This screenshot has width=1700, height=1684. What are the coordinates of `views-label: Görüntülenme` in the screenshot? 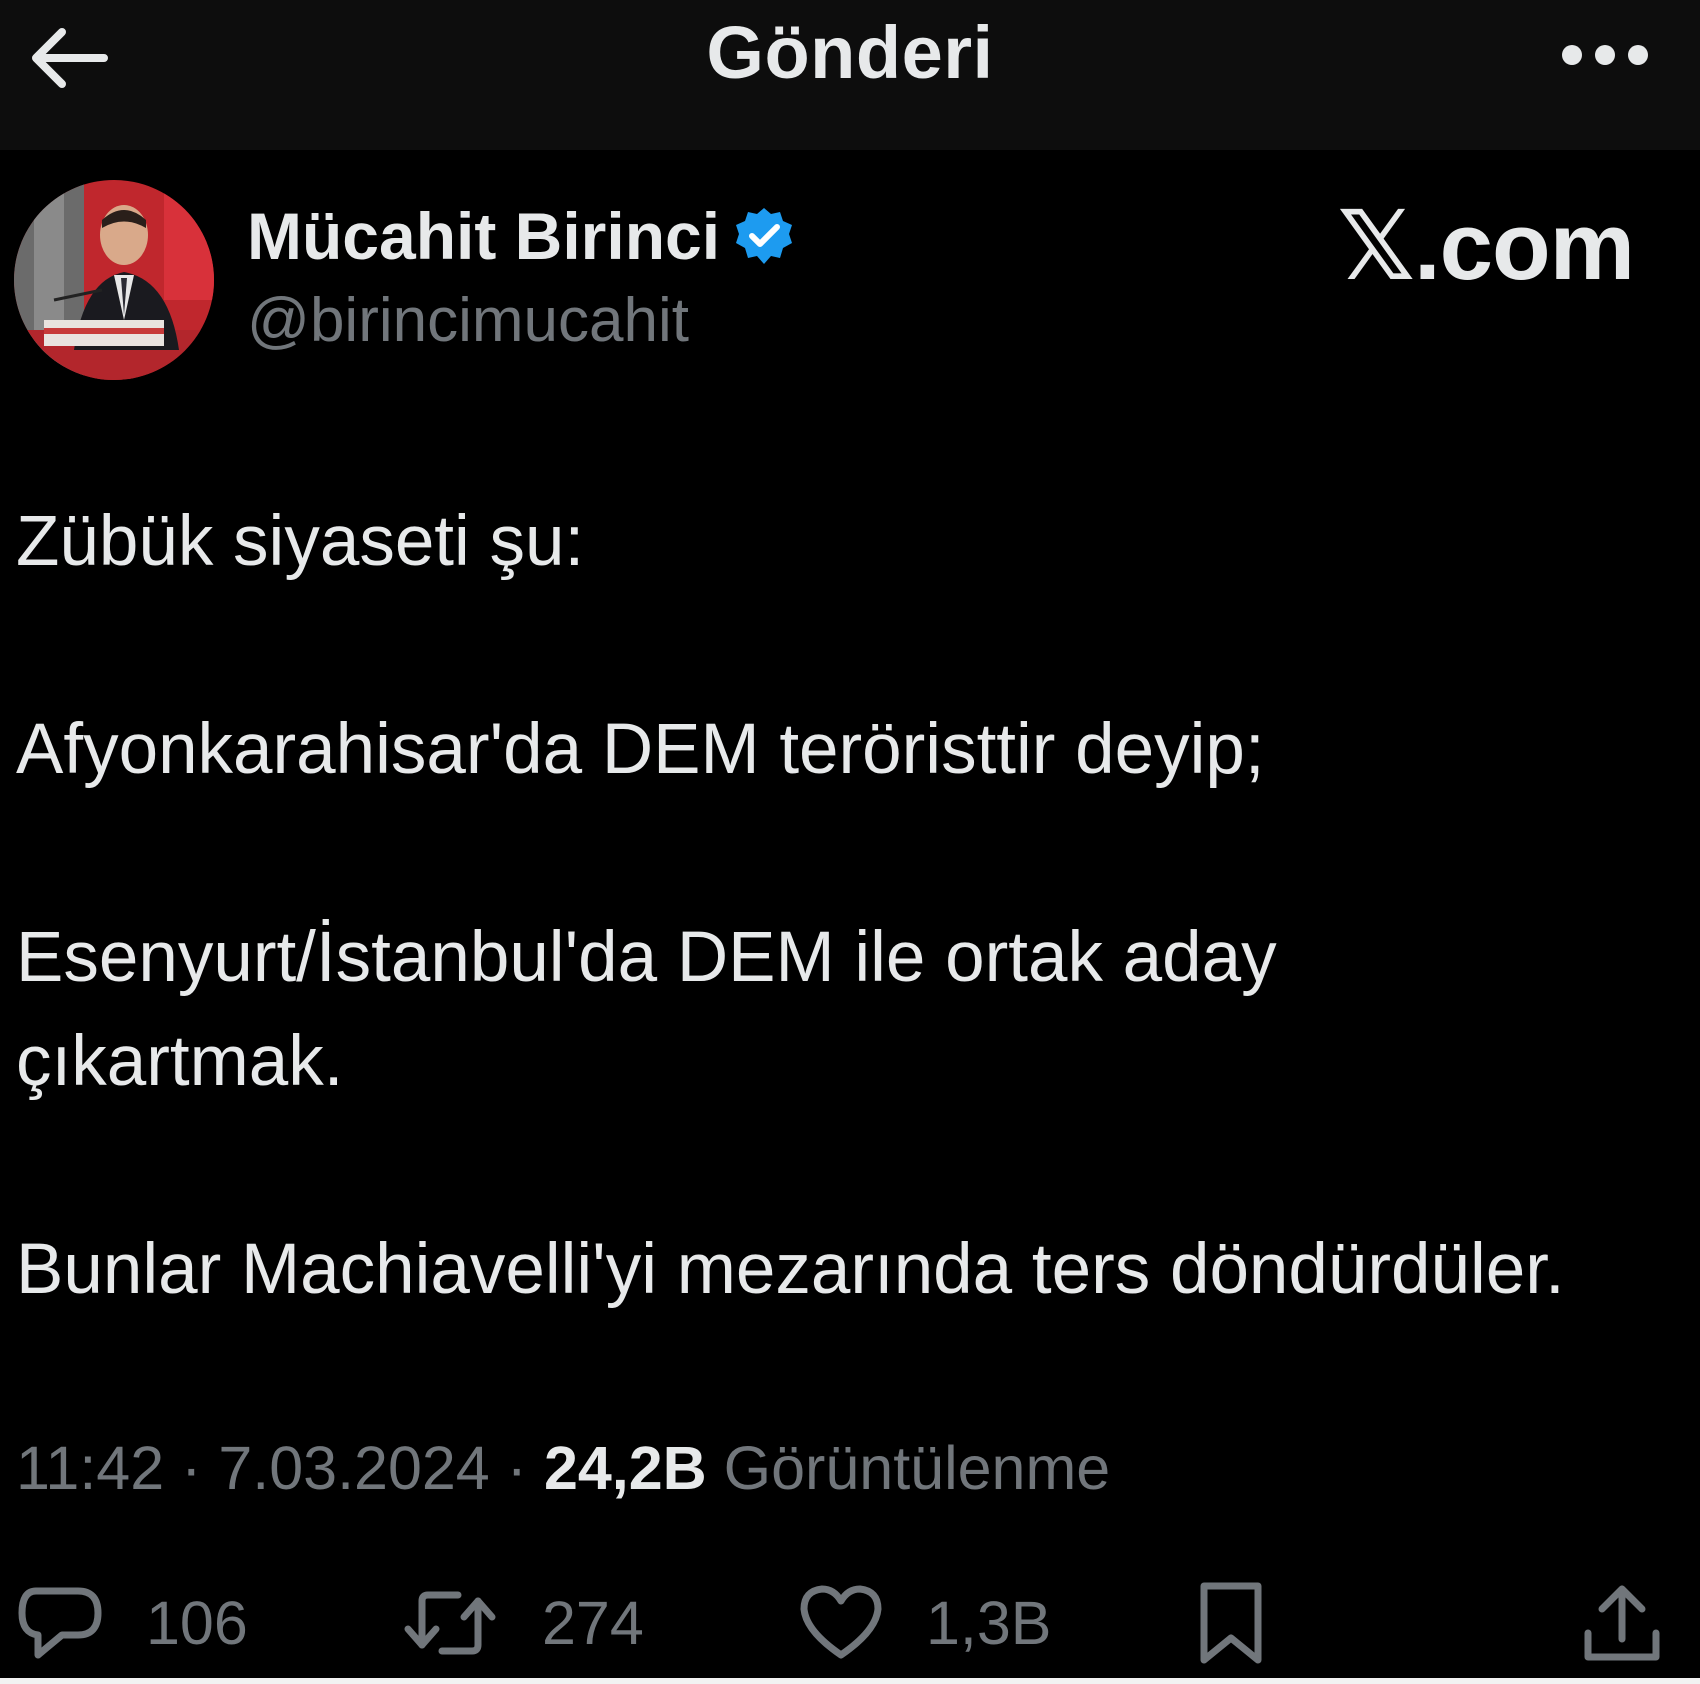 It's located at (917, 1468).